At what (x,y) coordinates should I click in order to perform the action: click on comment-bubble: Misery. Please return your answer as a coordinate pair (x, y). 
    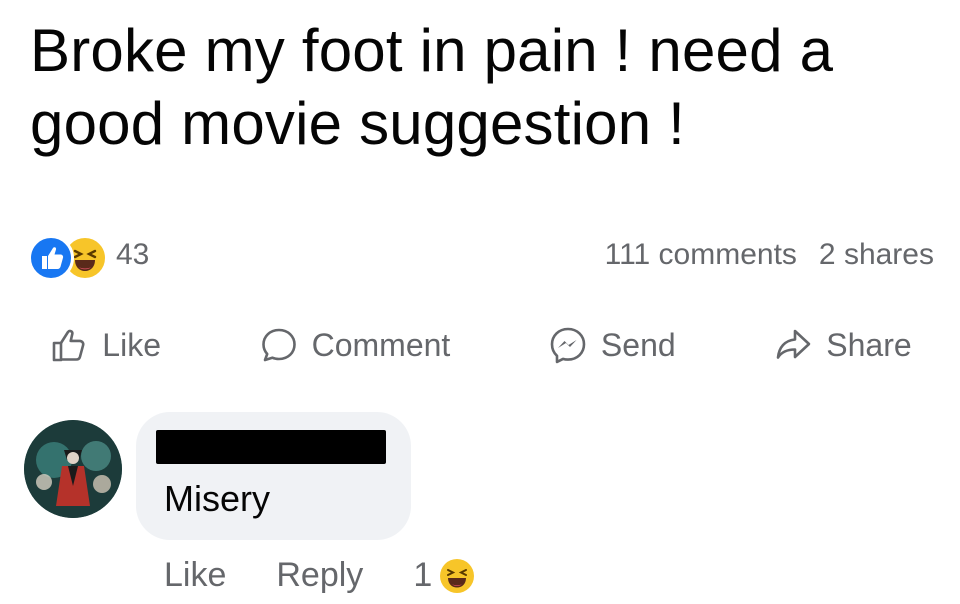
    Looking at the image, I should click on (273, 476).